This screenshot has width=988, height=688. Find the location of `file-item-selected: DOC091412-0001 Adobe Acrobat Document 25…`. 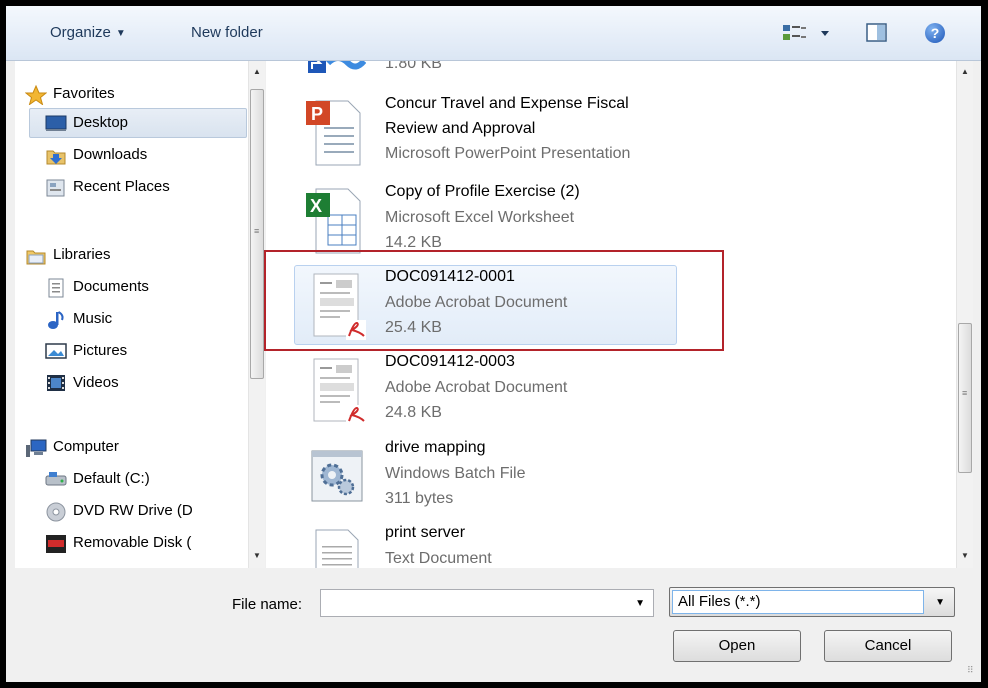

file-item-selected: DOC091412-0001 Adobe Acrobat Document 25… is located at coordinates (482, 308).